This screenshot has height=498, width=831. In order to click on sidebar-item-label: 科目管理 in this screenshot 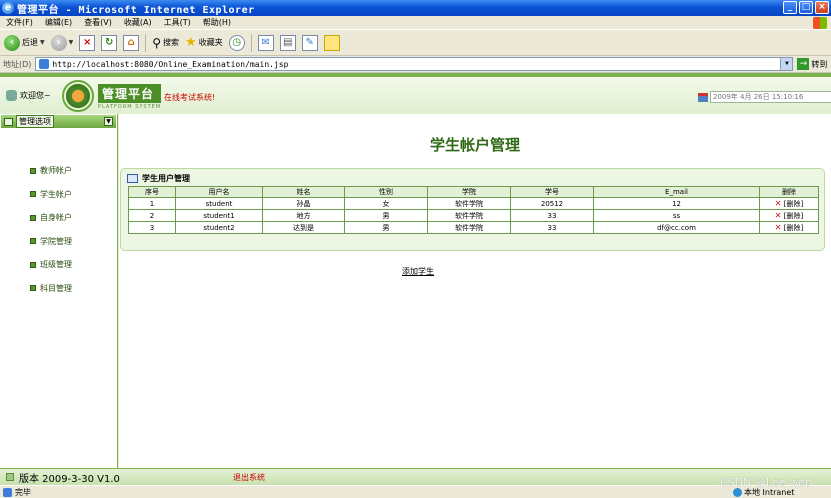, I will do `click(56, 288)`.